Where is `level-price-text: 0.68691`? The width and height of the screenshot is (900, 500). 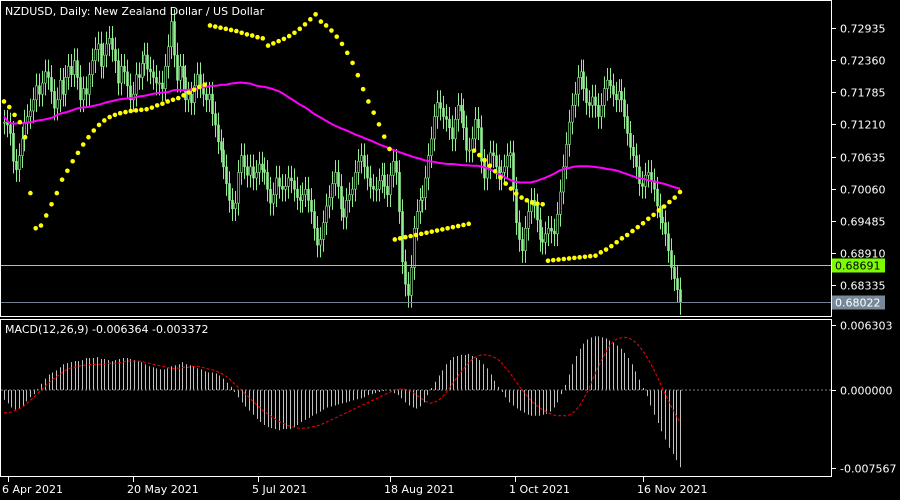 level-price-text: 0.68691 is located at coordinates (858, 266).